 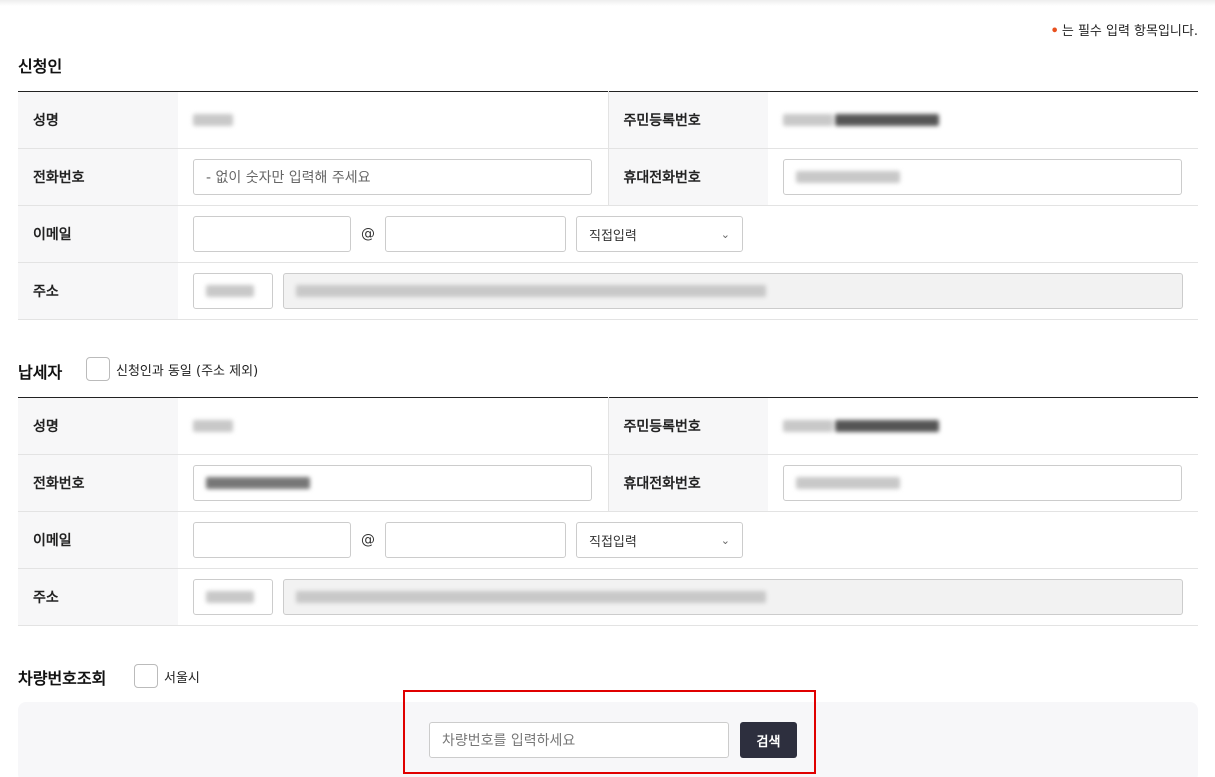 I want to click on applicant-row-address: 주소, so click(x=608, y=291).